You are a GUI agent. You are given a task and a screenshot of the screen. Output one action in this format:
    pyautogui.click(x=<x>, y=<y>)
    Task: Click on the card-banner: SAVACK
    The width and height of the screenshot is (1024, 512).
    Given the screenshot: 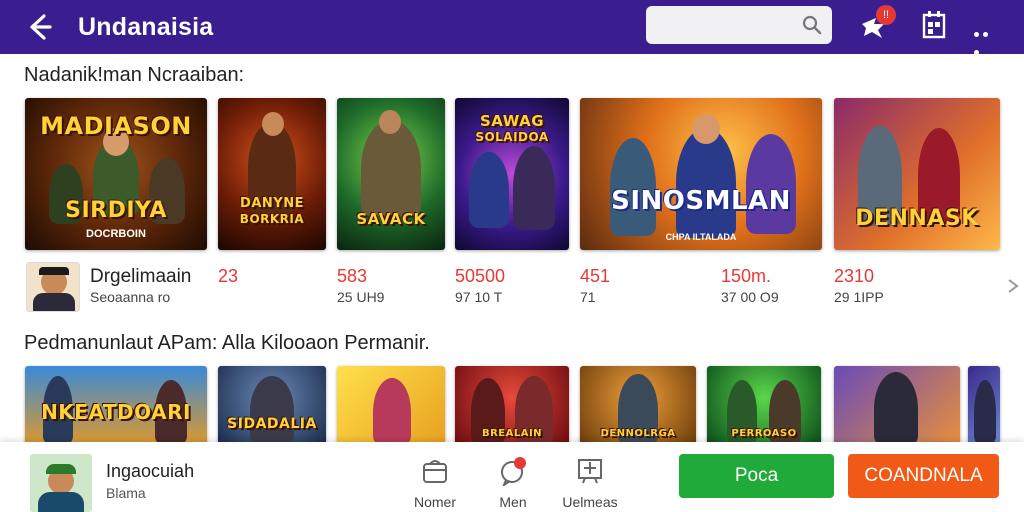 What is the action you would take?
    pyautogui.click(x=391, y=219)
    